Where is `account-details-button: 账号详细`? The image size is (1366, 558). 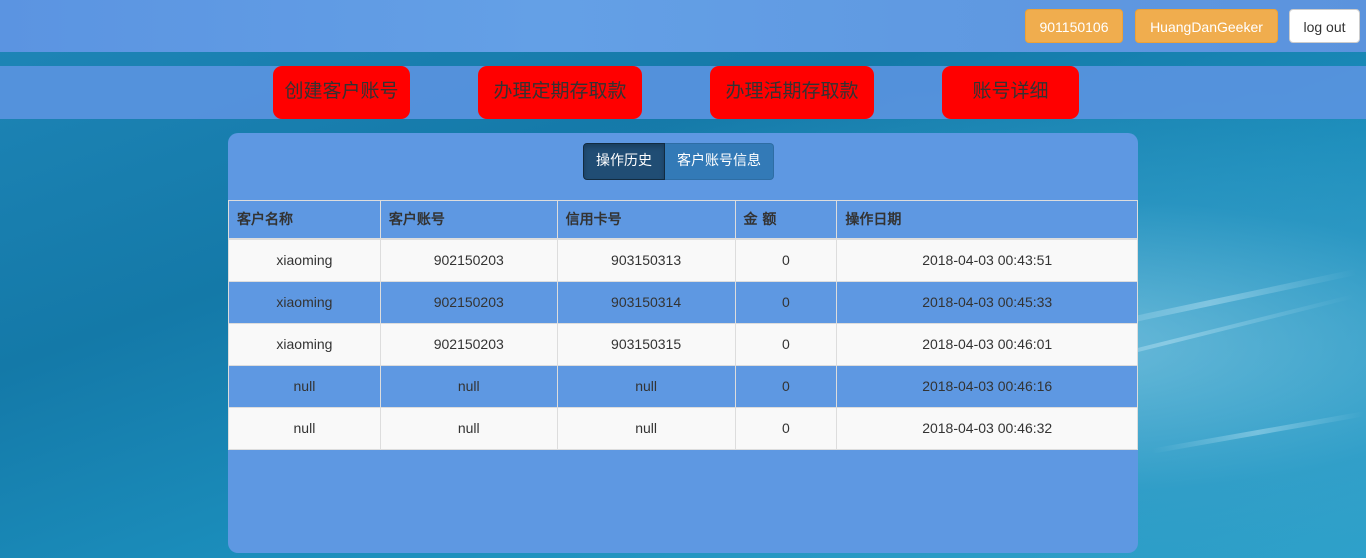
account-details-button: 账号详细 is located at coordinates (1010, 92).